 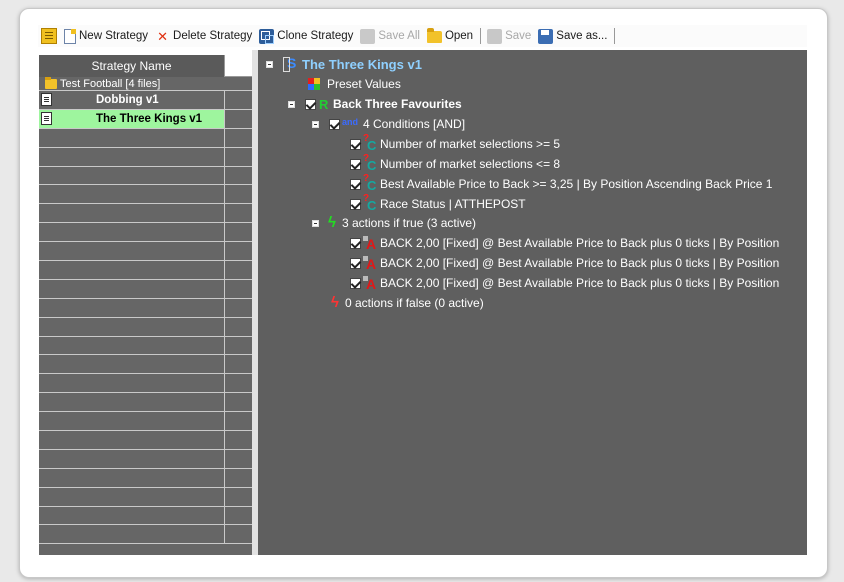 What do you see at coordinates (453, 204) in the screenshot?
I see `condition-label: Race Status | ATTHEPOST` at bounding box center [453, 204].